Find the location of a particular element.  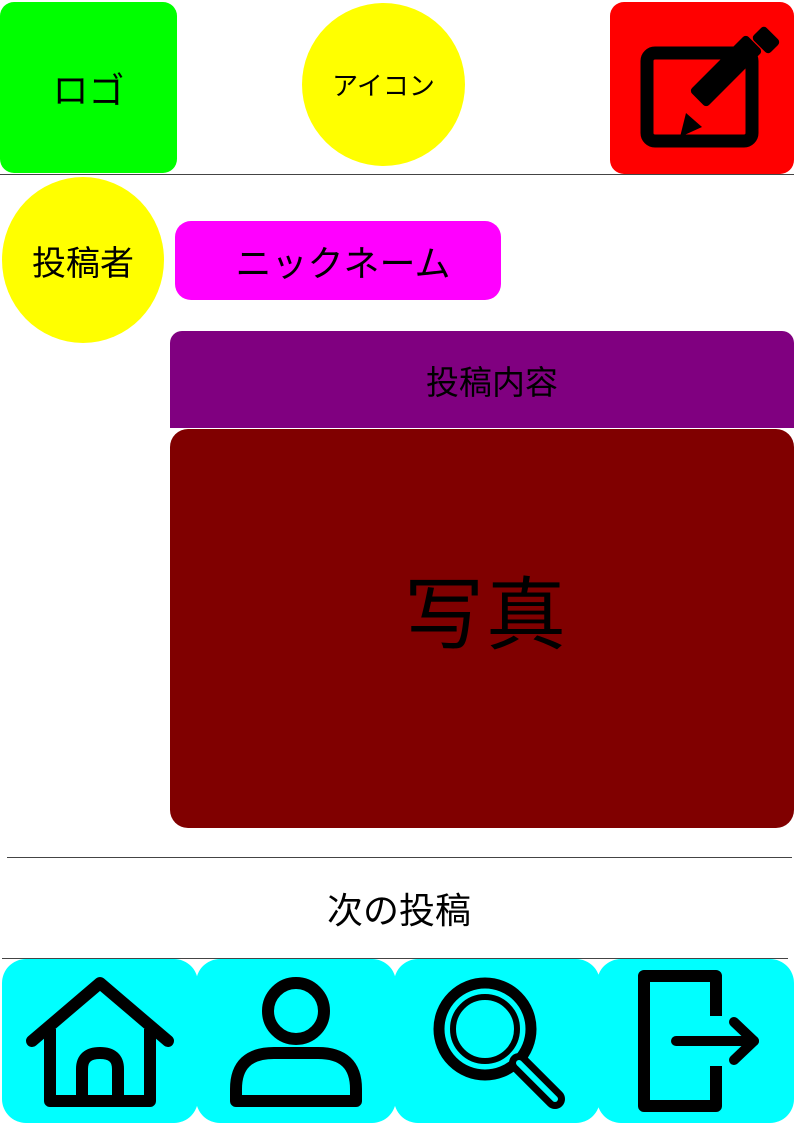

poster-avatar: 投稿者 is located at coordinates (83, 260).